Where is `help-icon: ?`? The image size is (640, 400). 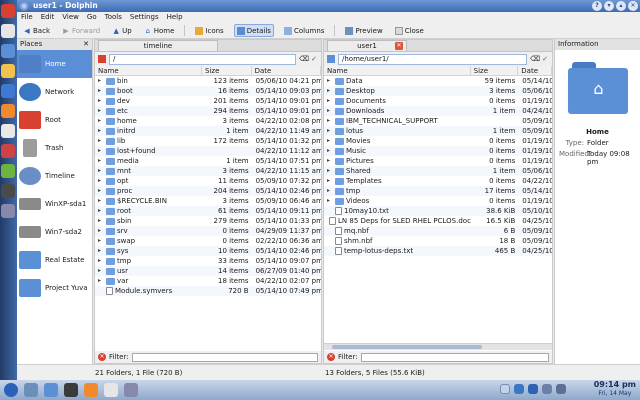
help-icon: ? is located at coordinates (597, 6).